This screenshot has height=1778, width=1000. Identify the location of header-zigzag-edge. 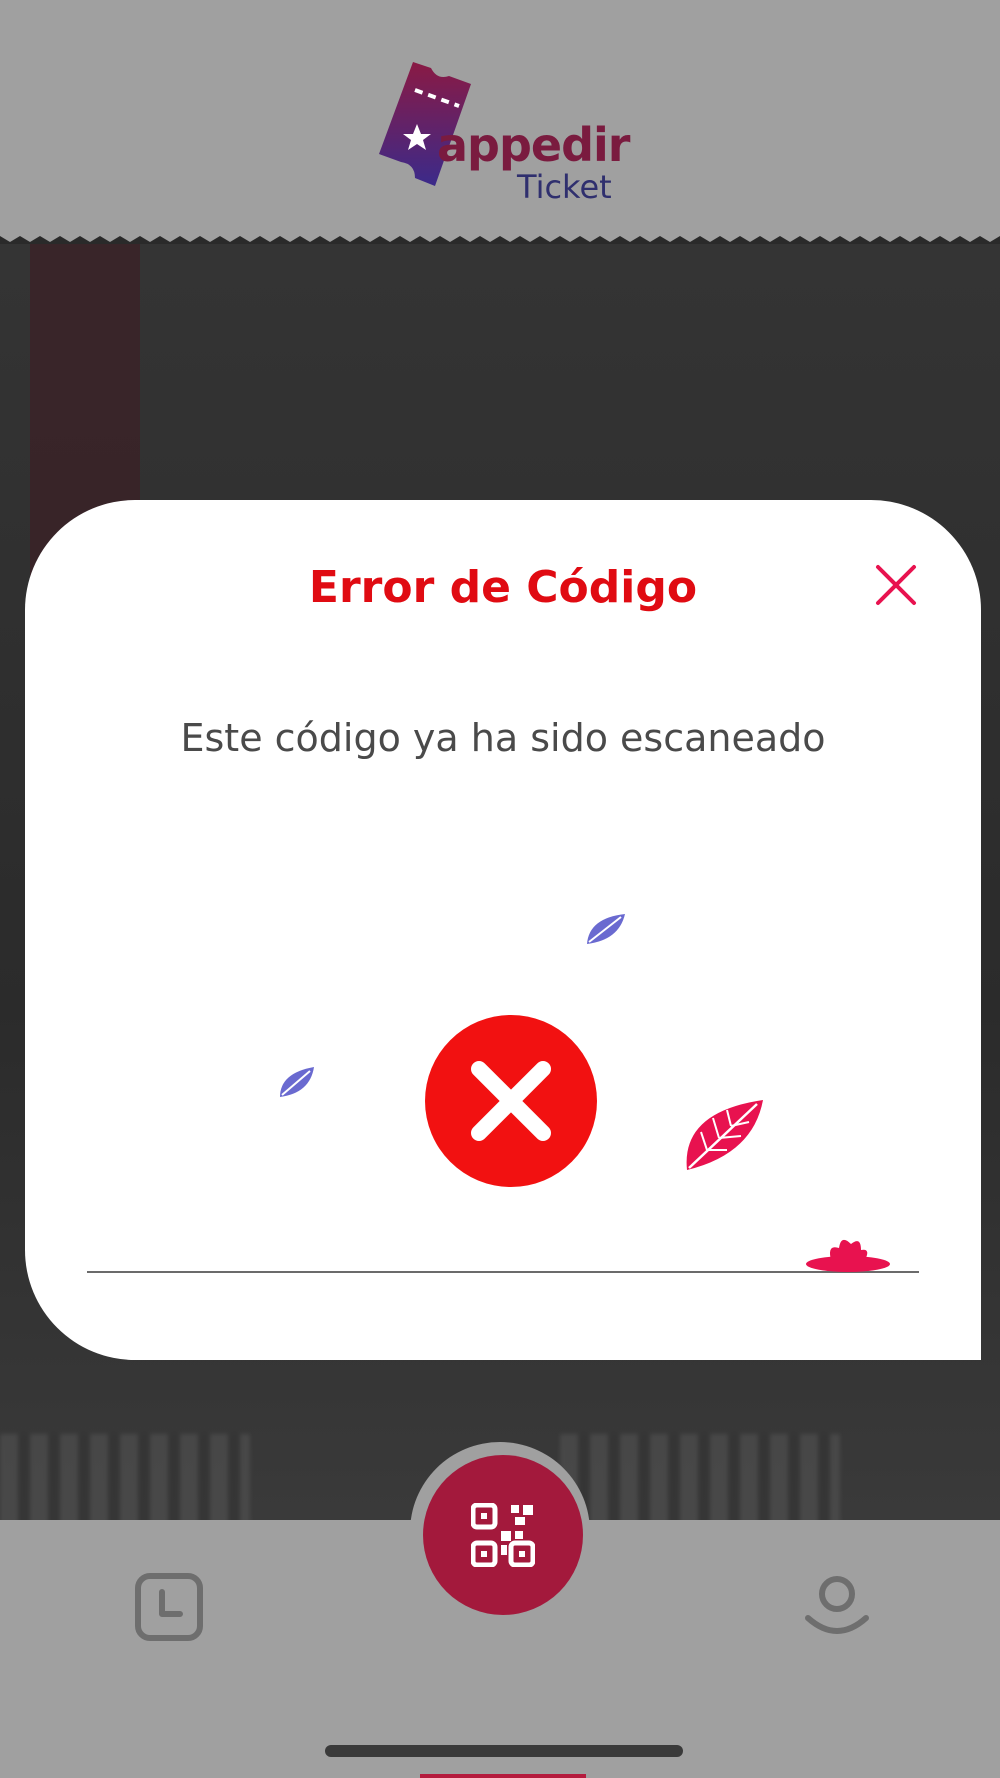
(500, 236).